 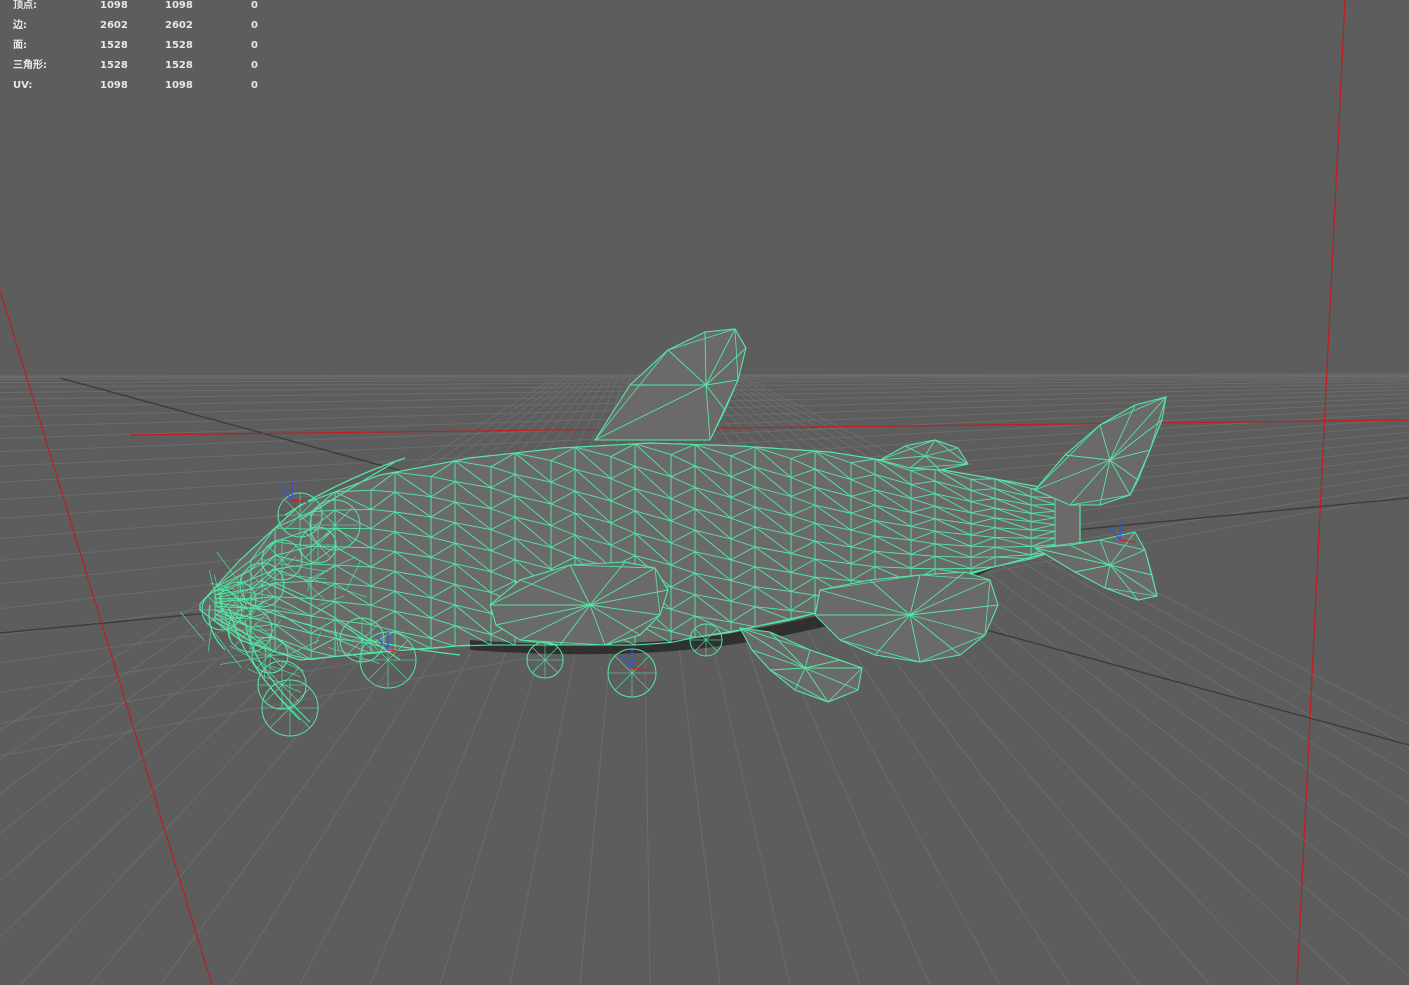 What do you see at coordinates (20, 46) in the screenshot?
I see `hud-label: 面:` at bounding box center [20, 46].